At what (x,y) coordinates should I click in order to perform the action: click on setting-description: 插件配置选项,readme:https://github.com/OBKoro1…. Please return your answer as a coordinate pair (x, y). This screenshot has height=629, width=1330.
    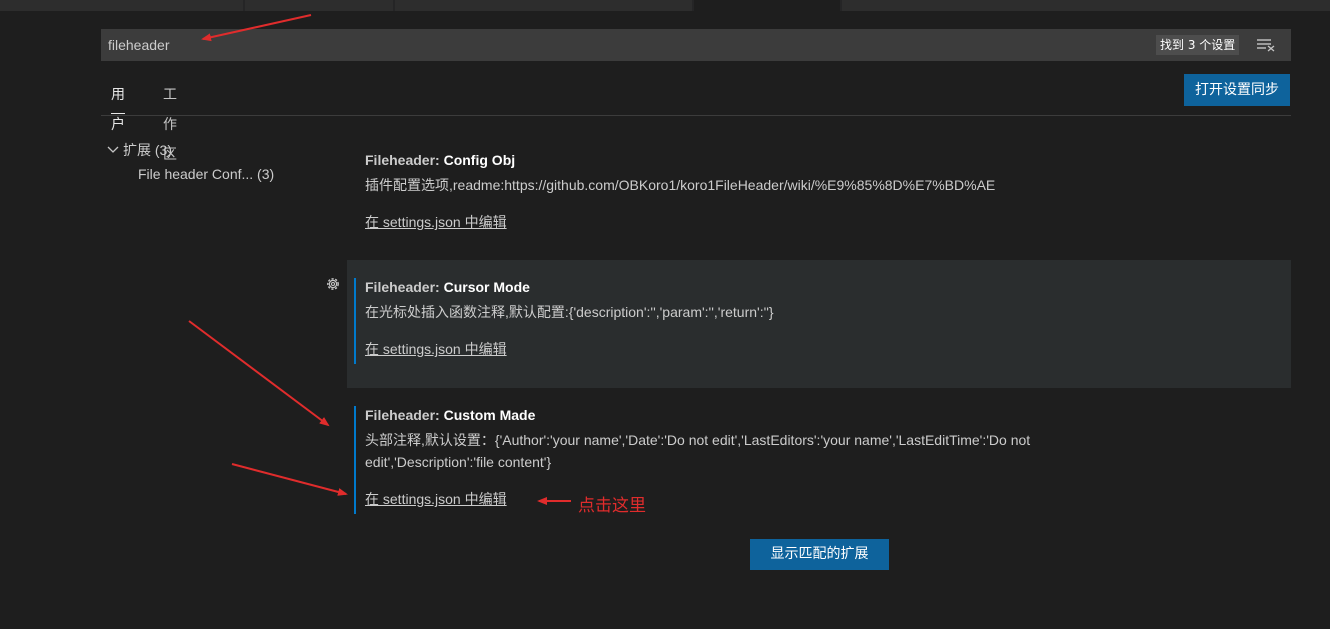
    Looking at the image, I should click on (680, 185).